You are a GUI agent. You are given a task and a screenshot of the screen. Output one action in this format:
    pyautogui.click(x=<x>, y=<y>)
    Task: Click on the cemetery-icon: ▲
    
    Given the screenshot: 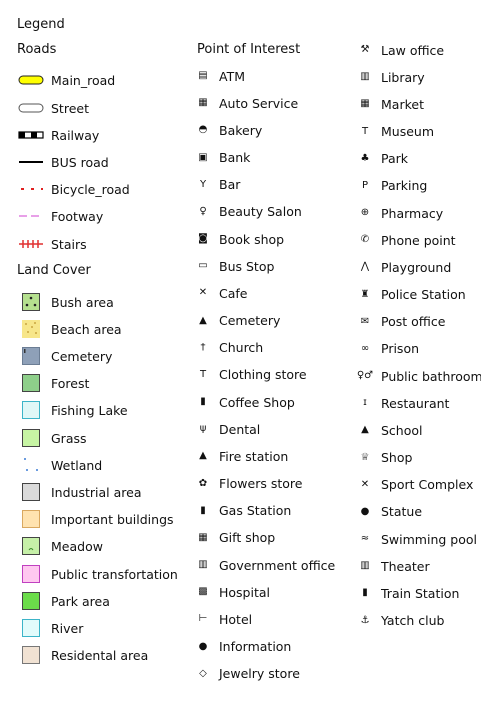 What is the action you would take?
    pyautogui.click(x=203, y=320)
    